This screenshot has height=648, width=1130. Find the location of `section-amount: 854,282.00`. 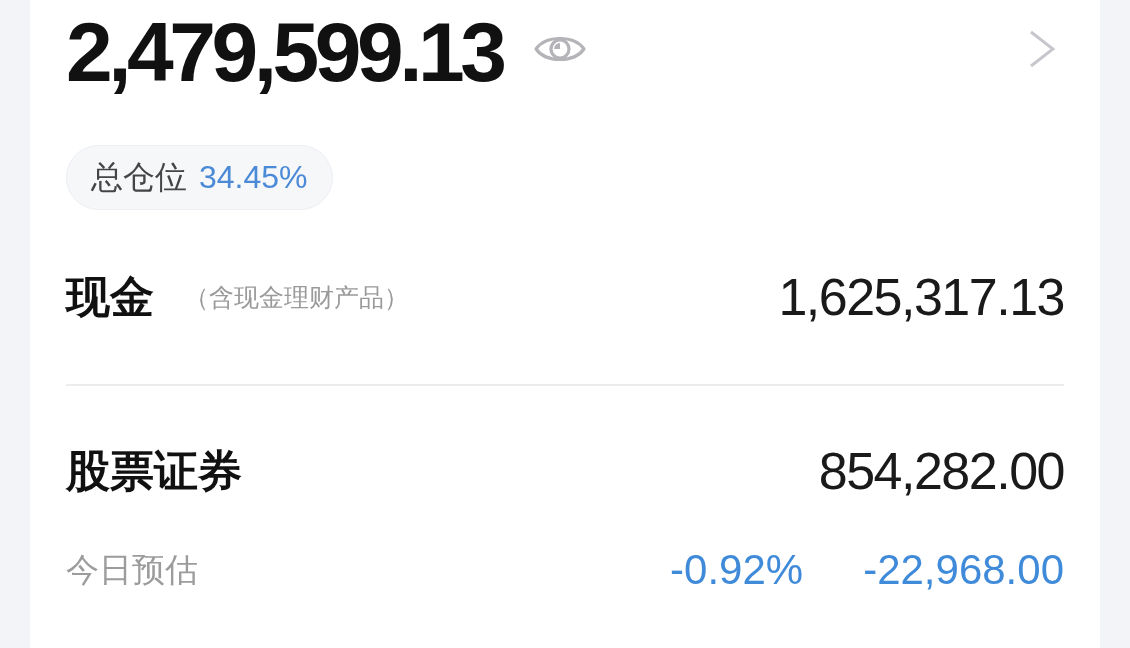

section-amount: 854,282.00 is located at coordinates (941, 471).